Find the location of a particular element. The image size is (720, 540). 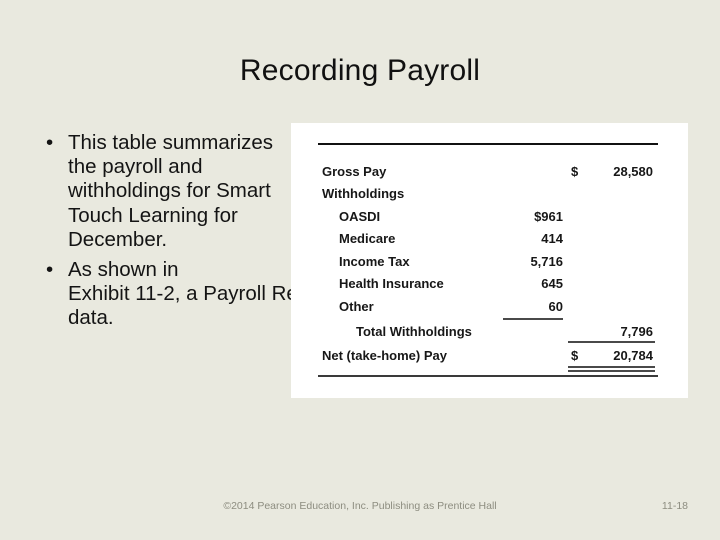

row-amount: 20,784 is located at coordinates (633, 355).